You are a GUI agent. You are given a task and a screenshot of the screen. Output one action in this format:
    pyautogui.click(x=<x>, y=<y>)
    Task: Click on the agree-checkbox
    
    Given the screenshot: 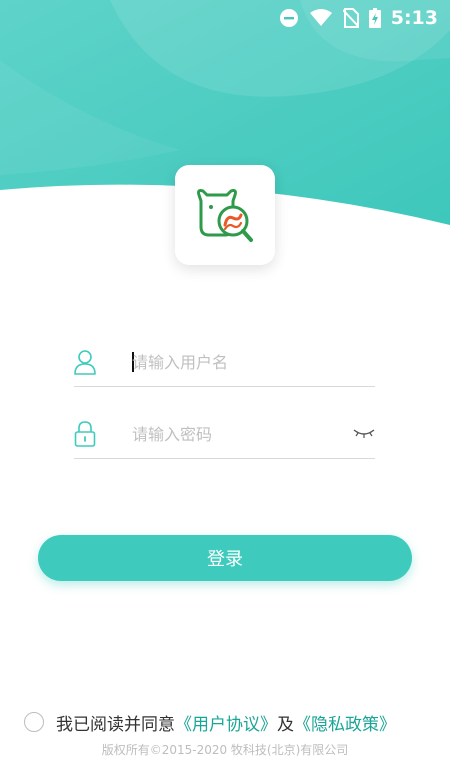 What is the action you would take?
    pyautogui.click(x=34, y=722)
    